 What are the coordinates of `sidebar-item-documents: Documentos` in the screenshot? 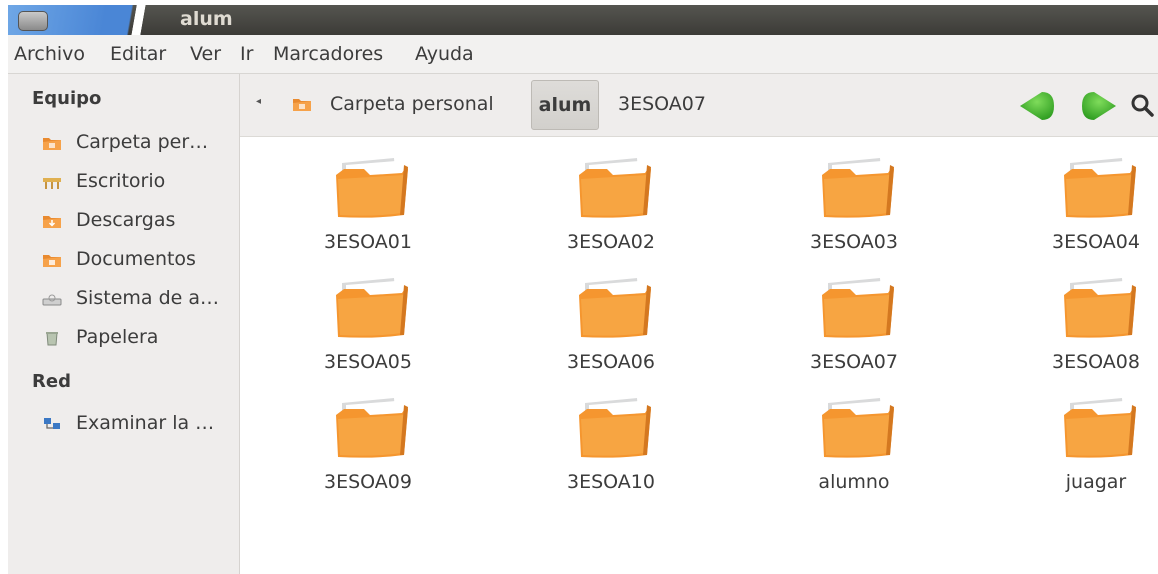 It's located at (139, 261).